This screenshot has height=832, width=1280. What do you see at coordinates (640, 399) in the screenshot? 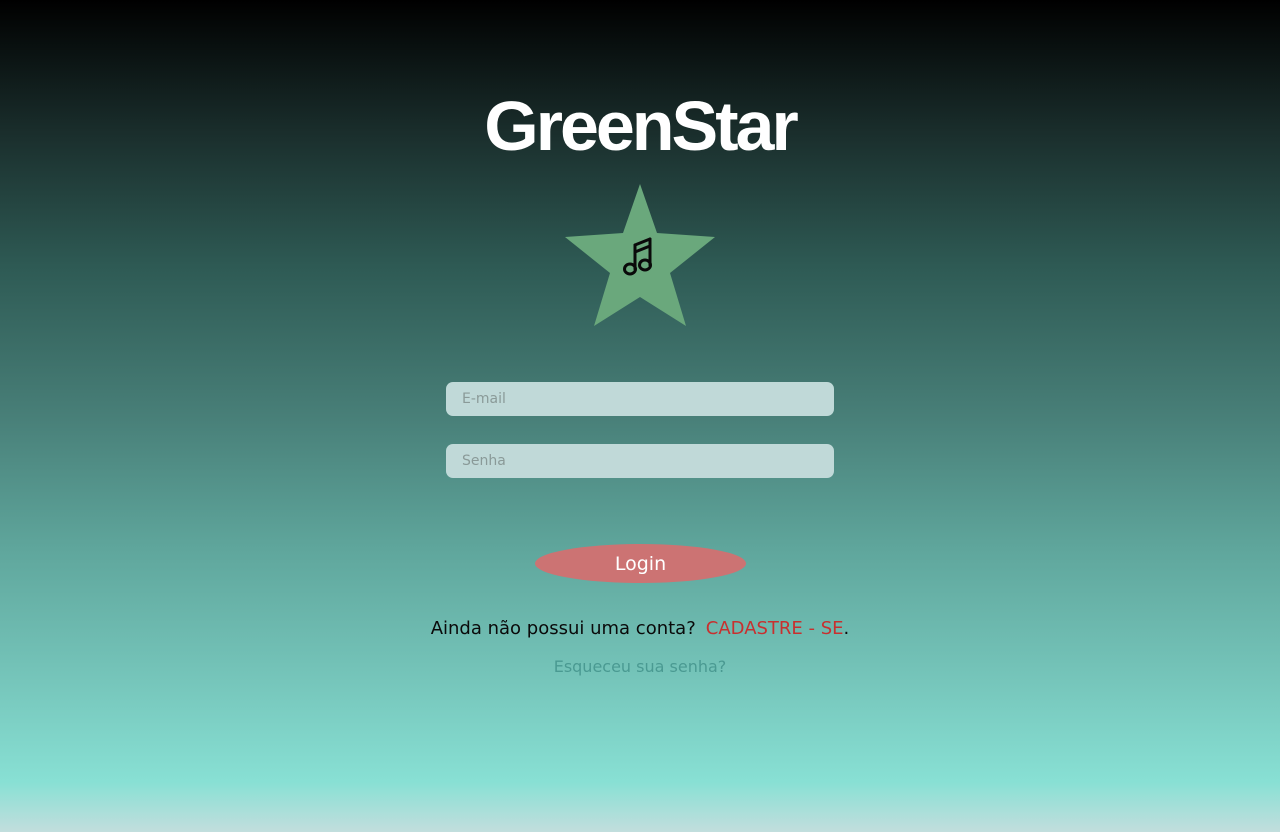
I see `email-field` at bounding box center [640, 399].